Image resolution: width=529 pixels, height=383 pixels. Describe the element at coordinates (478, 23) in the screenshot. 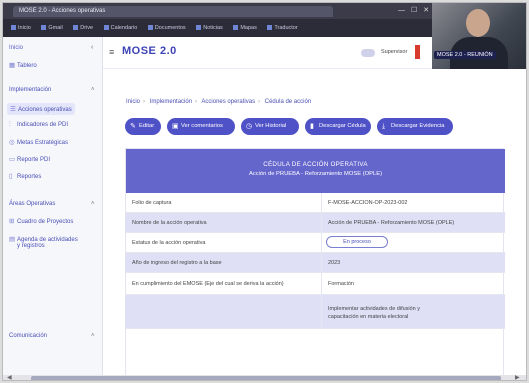

I see `person-head` at that location.